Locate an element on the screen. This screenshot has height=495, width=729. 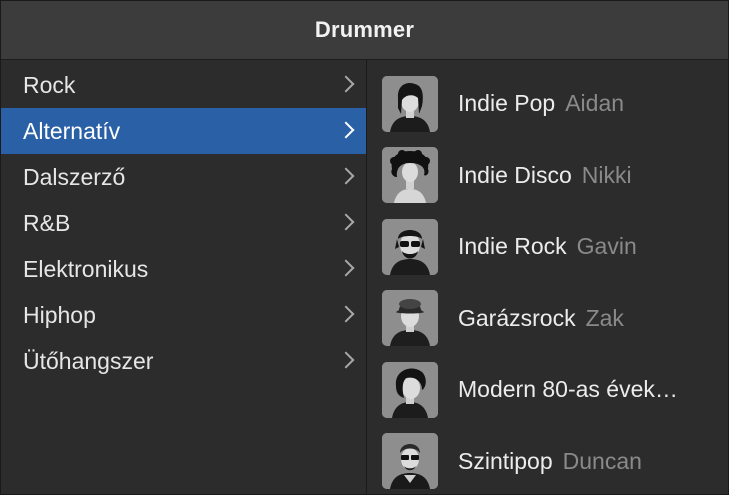
genre-label: Rock is located at coordinates (49, 84).